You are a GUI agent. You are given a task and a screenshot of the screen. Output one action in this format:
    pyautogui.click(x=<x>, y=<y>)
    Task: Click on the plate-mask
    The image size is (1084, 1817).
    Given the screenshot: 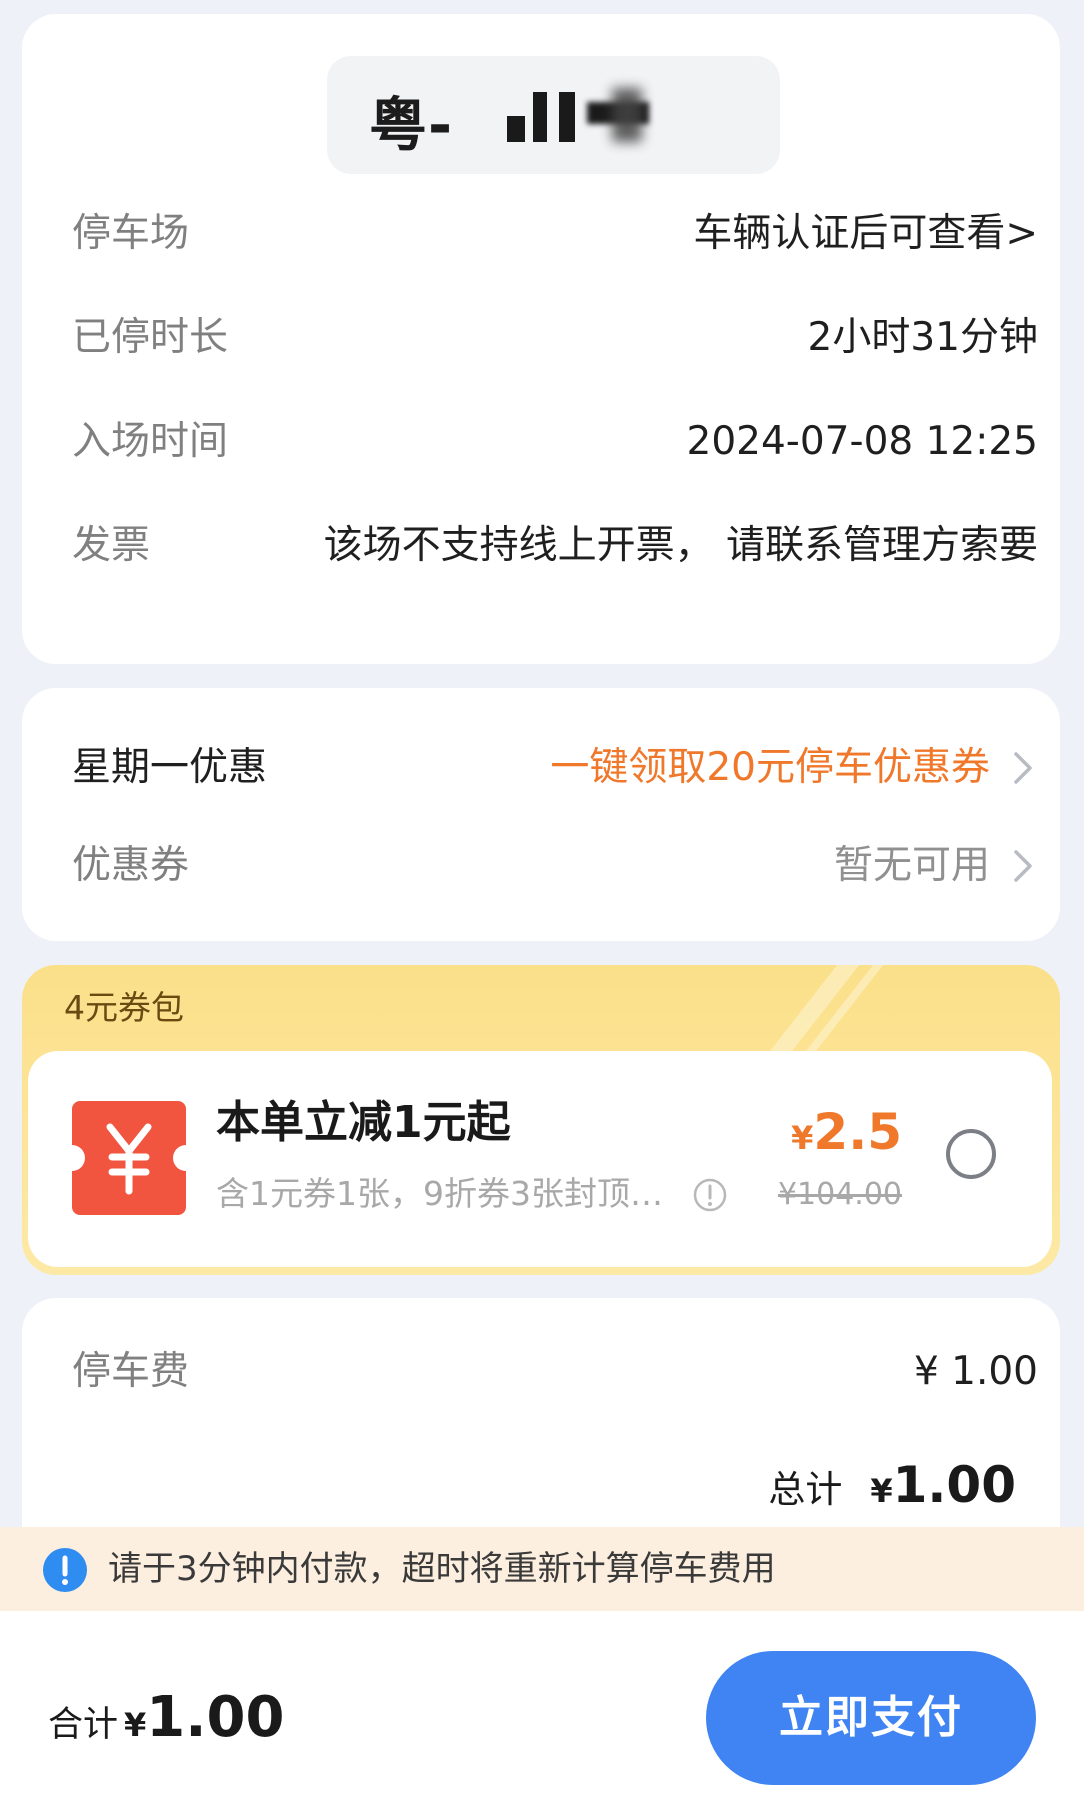 What is the action you would take?
    pyautogui.click(x=592, y=116)
    